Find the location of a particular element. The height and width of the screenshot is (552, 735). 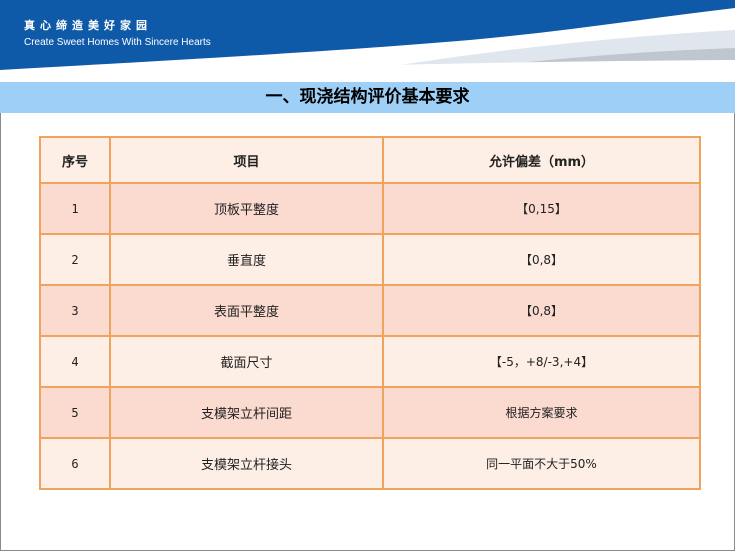

cell-item: 截面尺寸 is located at coordinates (246, 361).